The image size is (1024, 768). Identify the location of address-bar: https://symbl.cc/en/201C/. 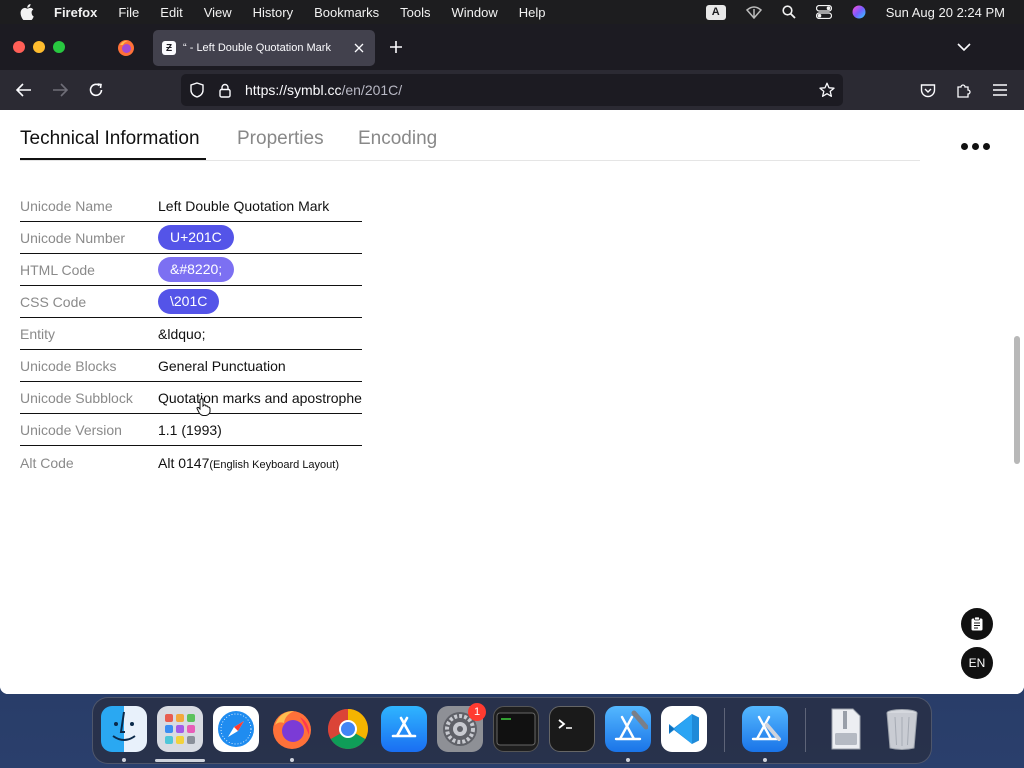
(512, 90).